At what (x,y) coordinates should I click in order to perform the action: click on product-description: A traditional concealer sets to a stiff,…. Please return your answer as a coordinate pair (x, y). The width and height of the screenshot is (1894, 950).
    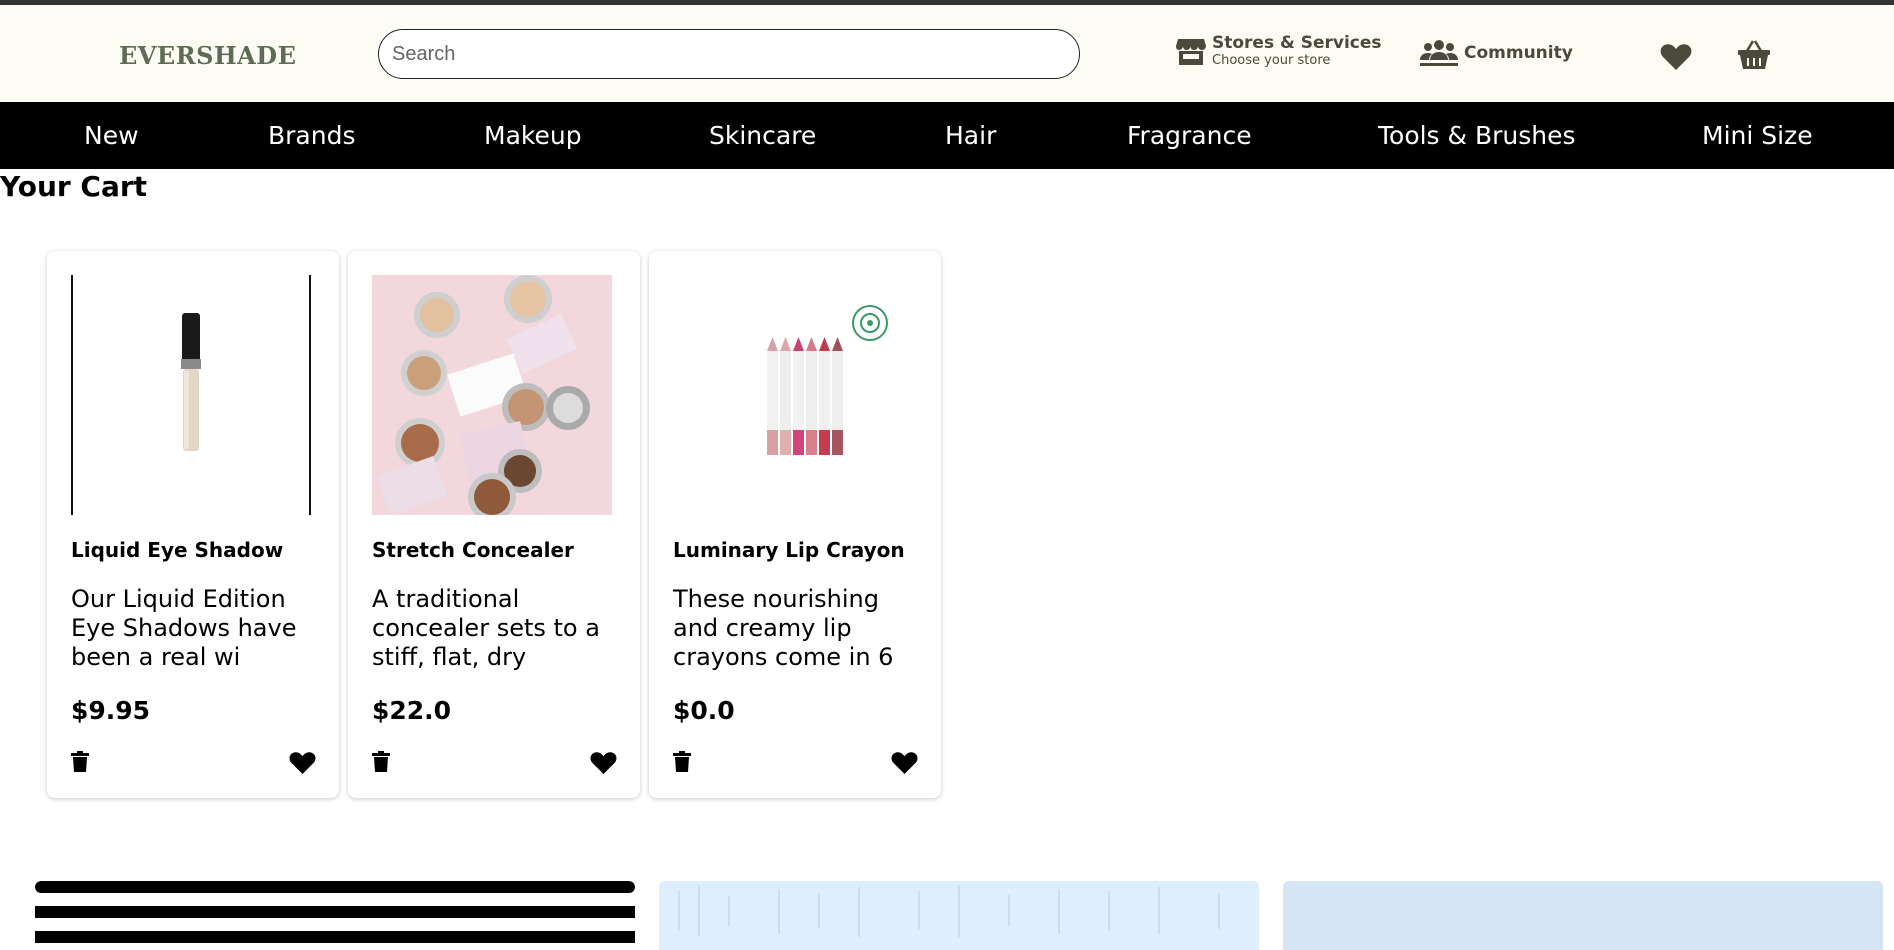
    Looking at the image, I should click on (486, 628).